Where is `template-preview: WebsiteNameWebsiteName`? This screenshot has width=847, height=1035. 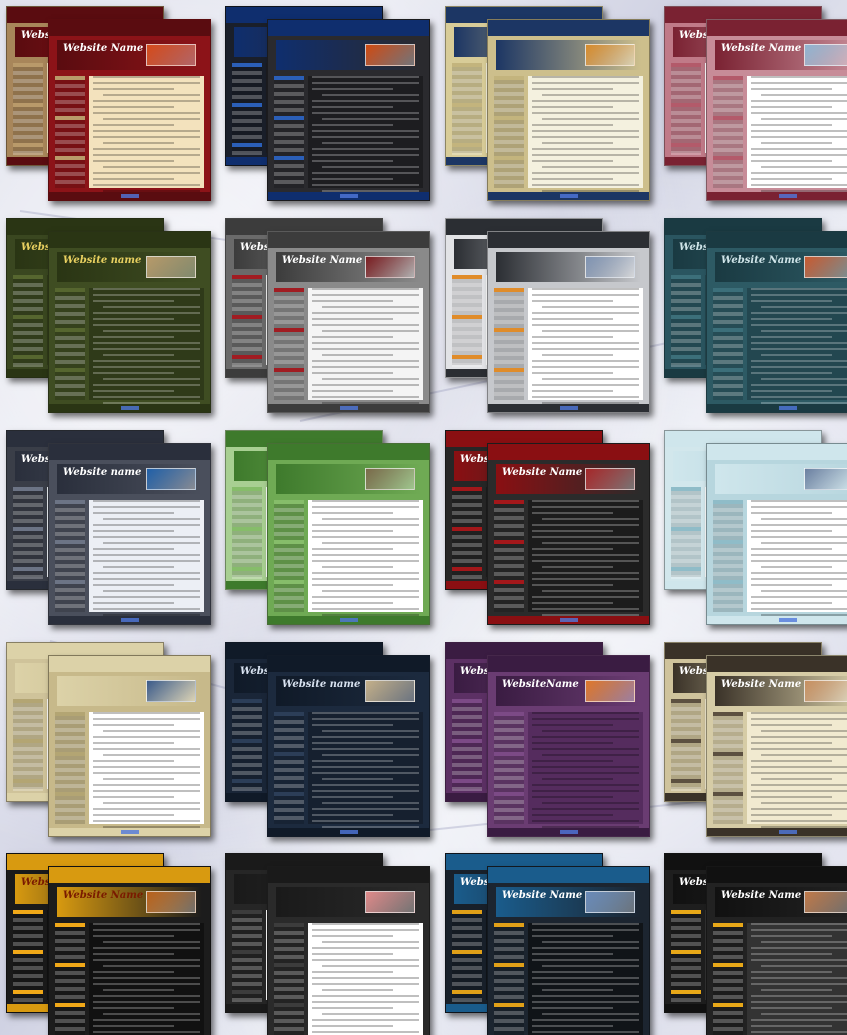
template-preview: WebsiteNameWebsiteName is located at coordinates (547, 739).